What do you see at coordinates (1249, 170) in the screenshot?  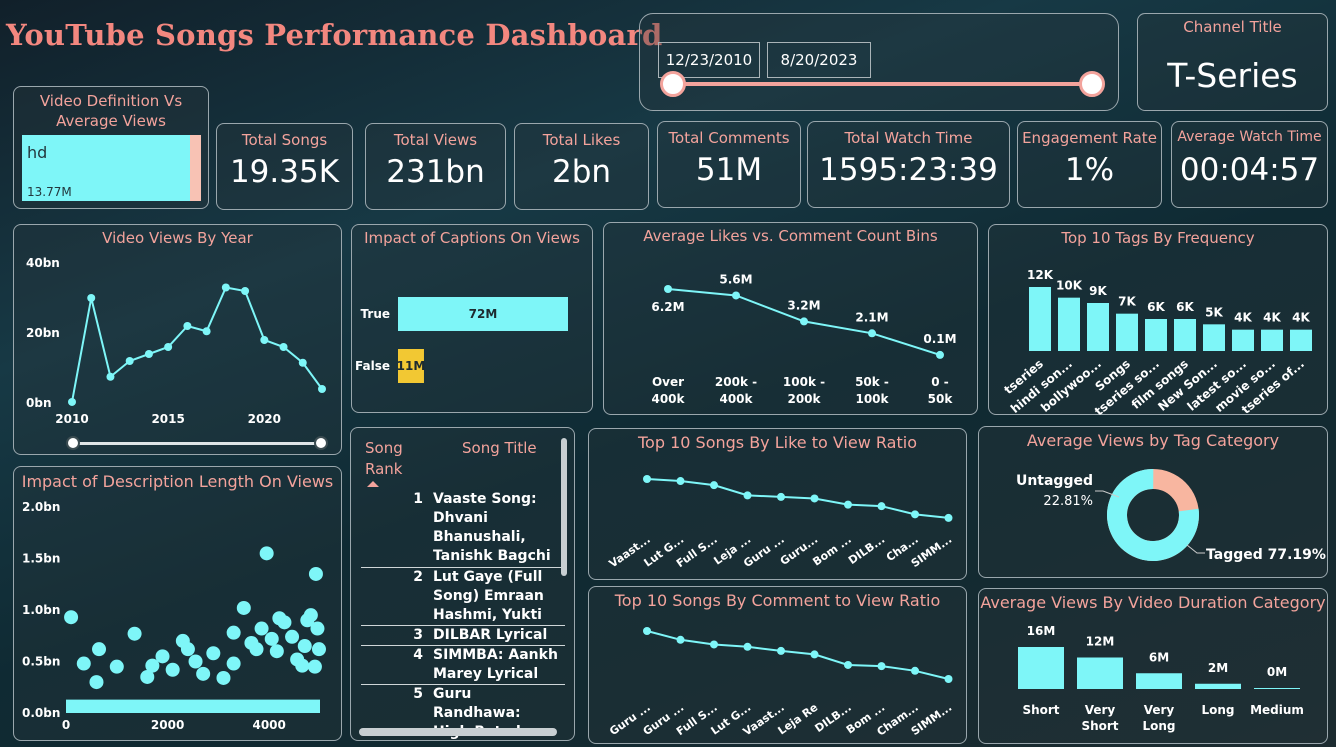 I see `kpi-value: 00:04:57` at bounding box center [1249, 170].